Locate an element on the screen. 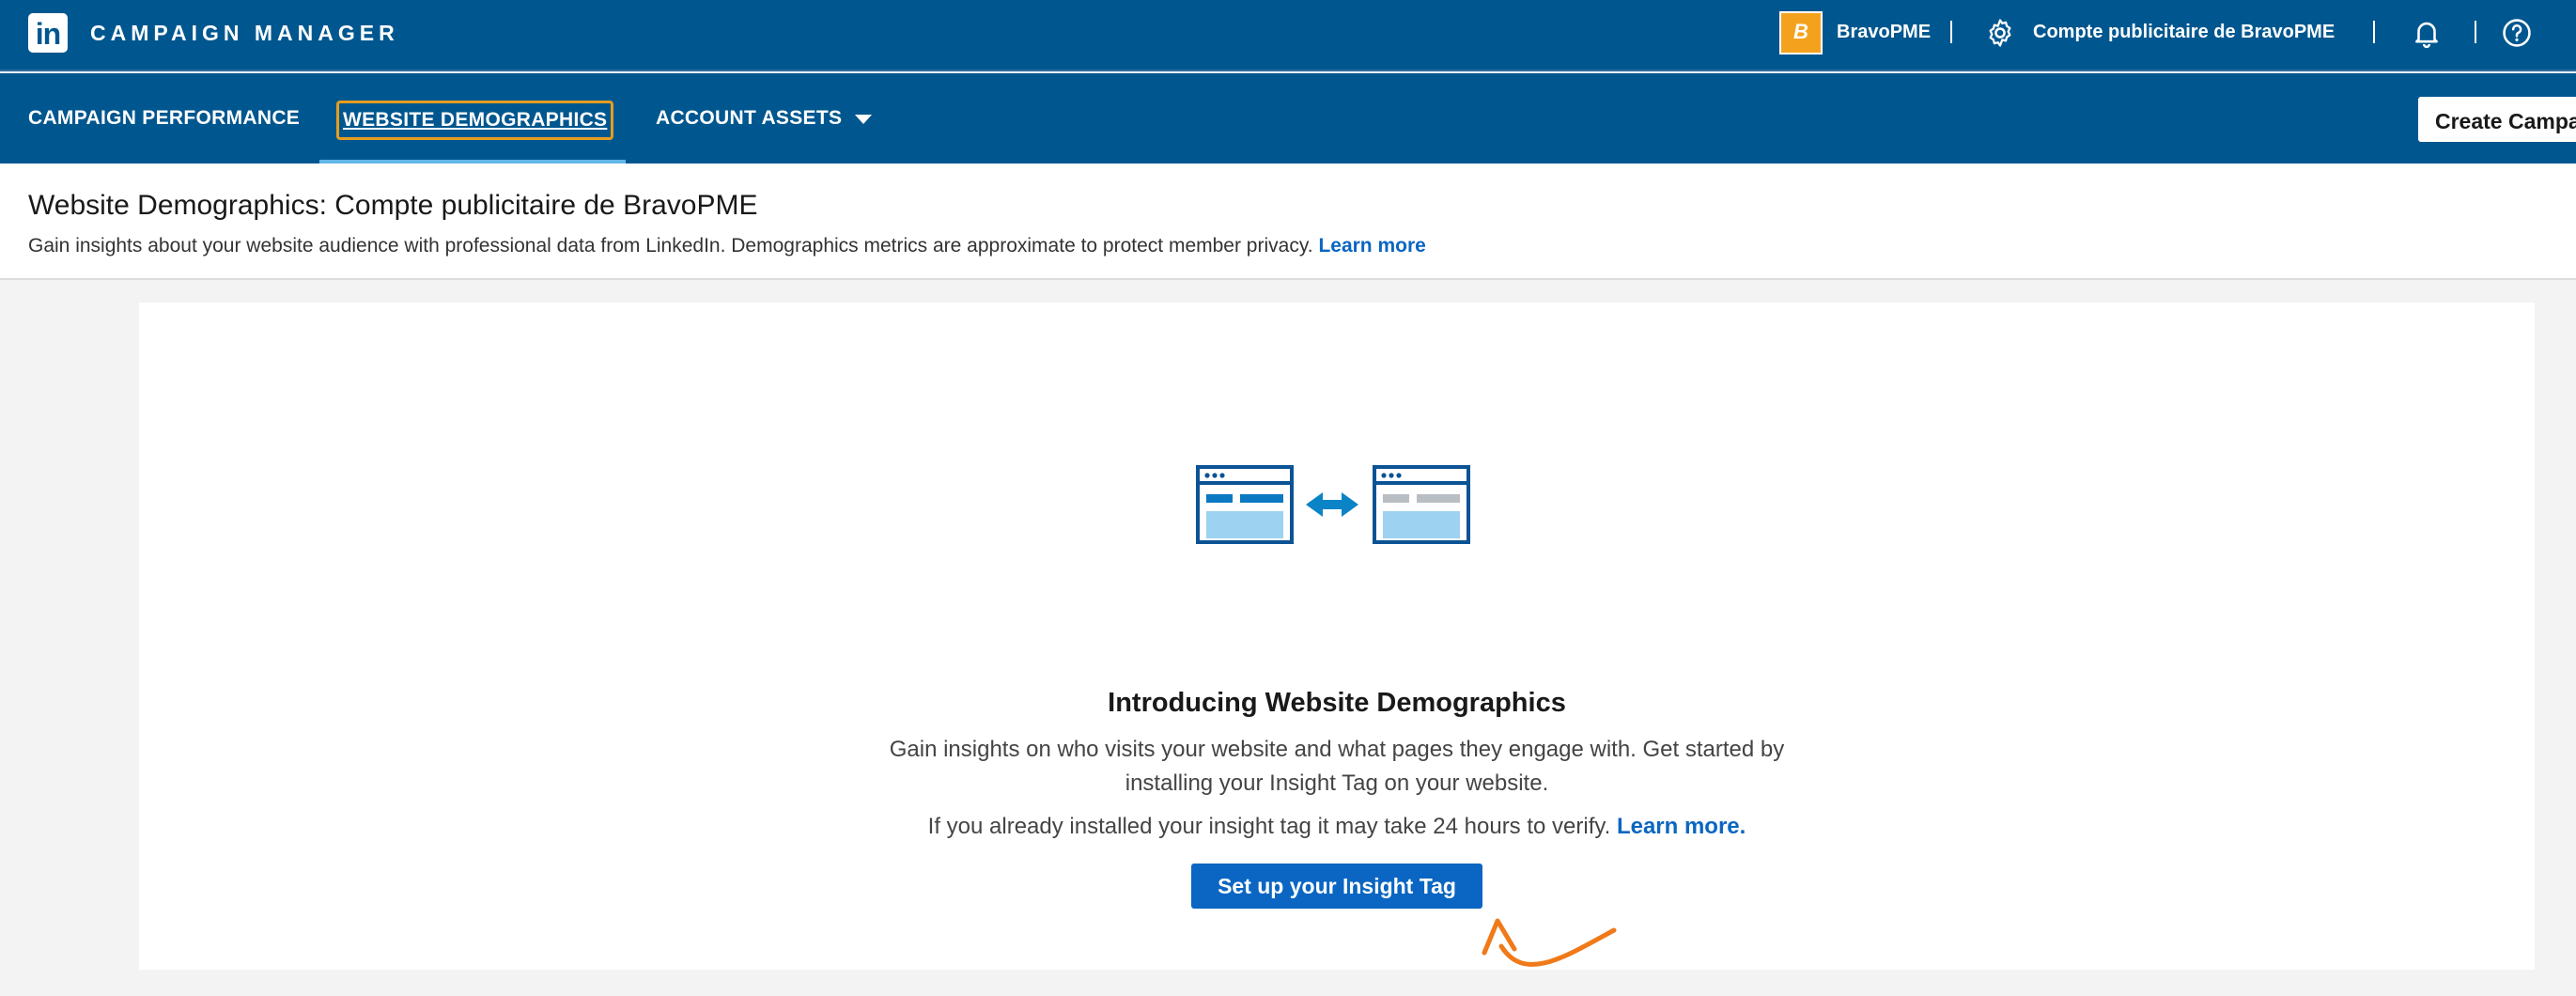  annotation-arrow-icon is located at coordinates (1549, 942).